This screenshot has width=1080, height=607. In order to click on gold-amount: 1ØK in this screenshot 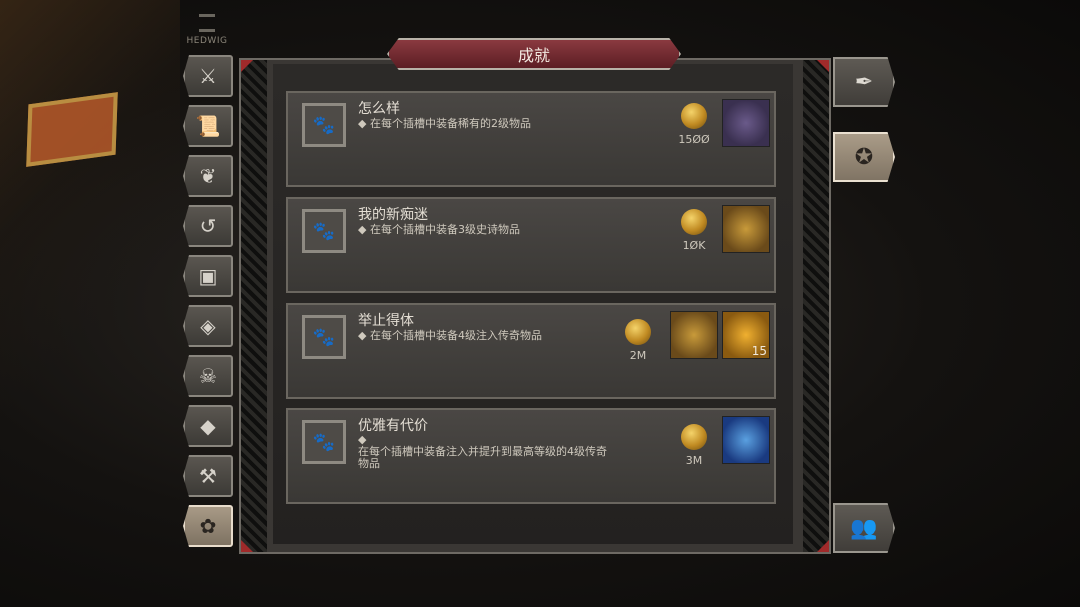, I will do `click(694, 245)`.